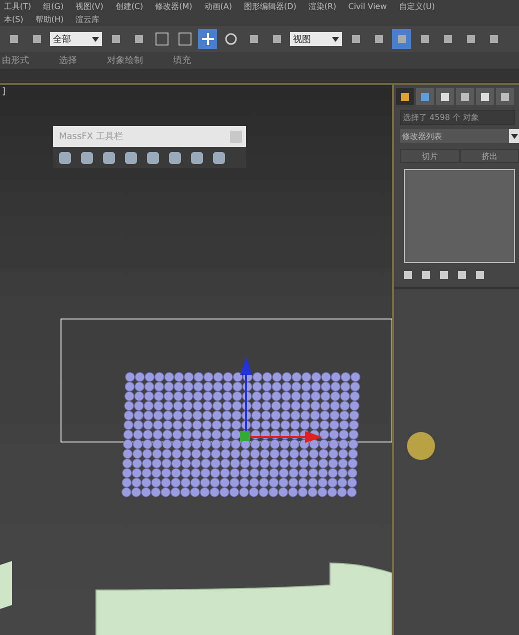 Image resolution: width=519 pixels, height=635 pixels. Describe the element at coordinates (15, 60) in the screenshot. I see `ribbon-tab: 由形式` at that location.